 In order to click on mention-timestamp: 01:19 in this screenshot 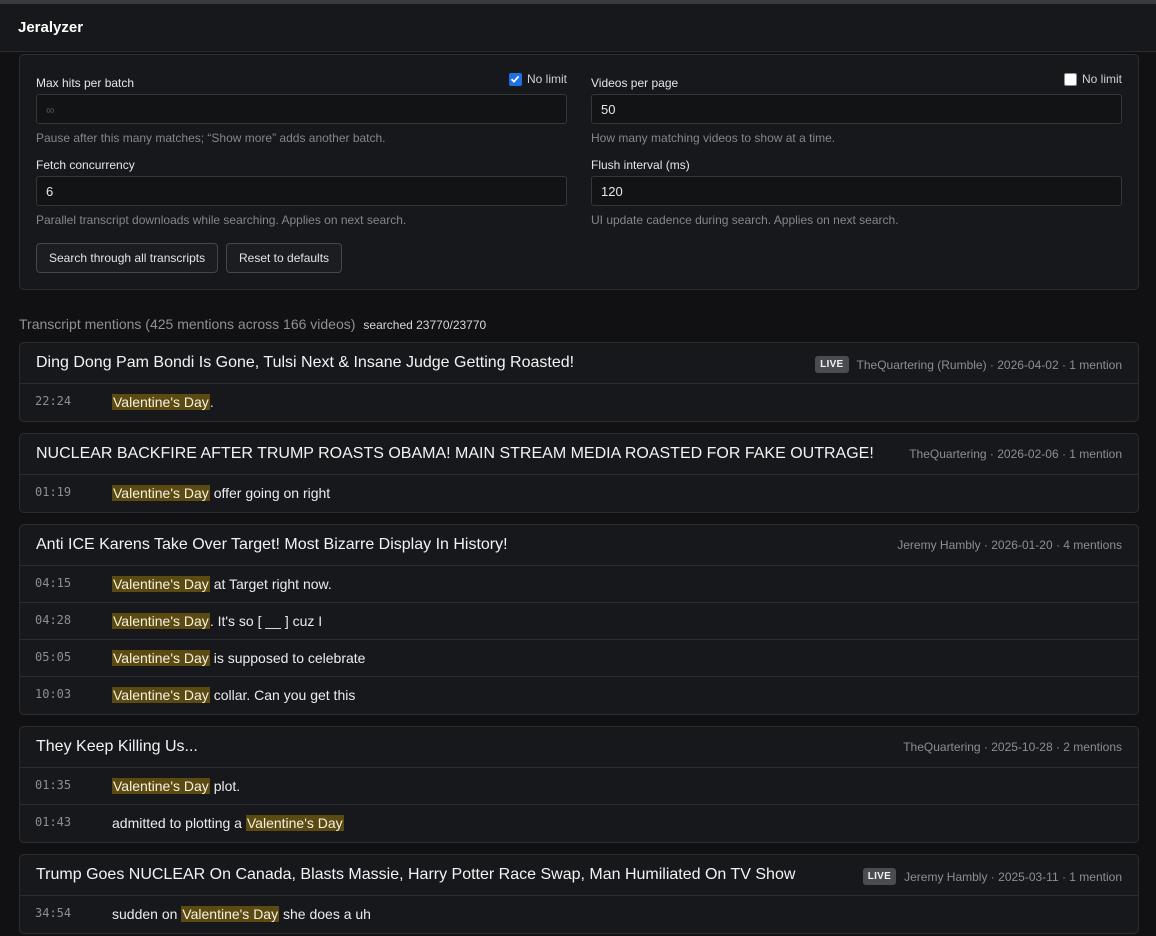, I will do `click(53, 492)`.